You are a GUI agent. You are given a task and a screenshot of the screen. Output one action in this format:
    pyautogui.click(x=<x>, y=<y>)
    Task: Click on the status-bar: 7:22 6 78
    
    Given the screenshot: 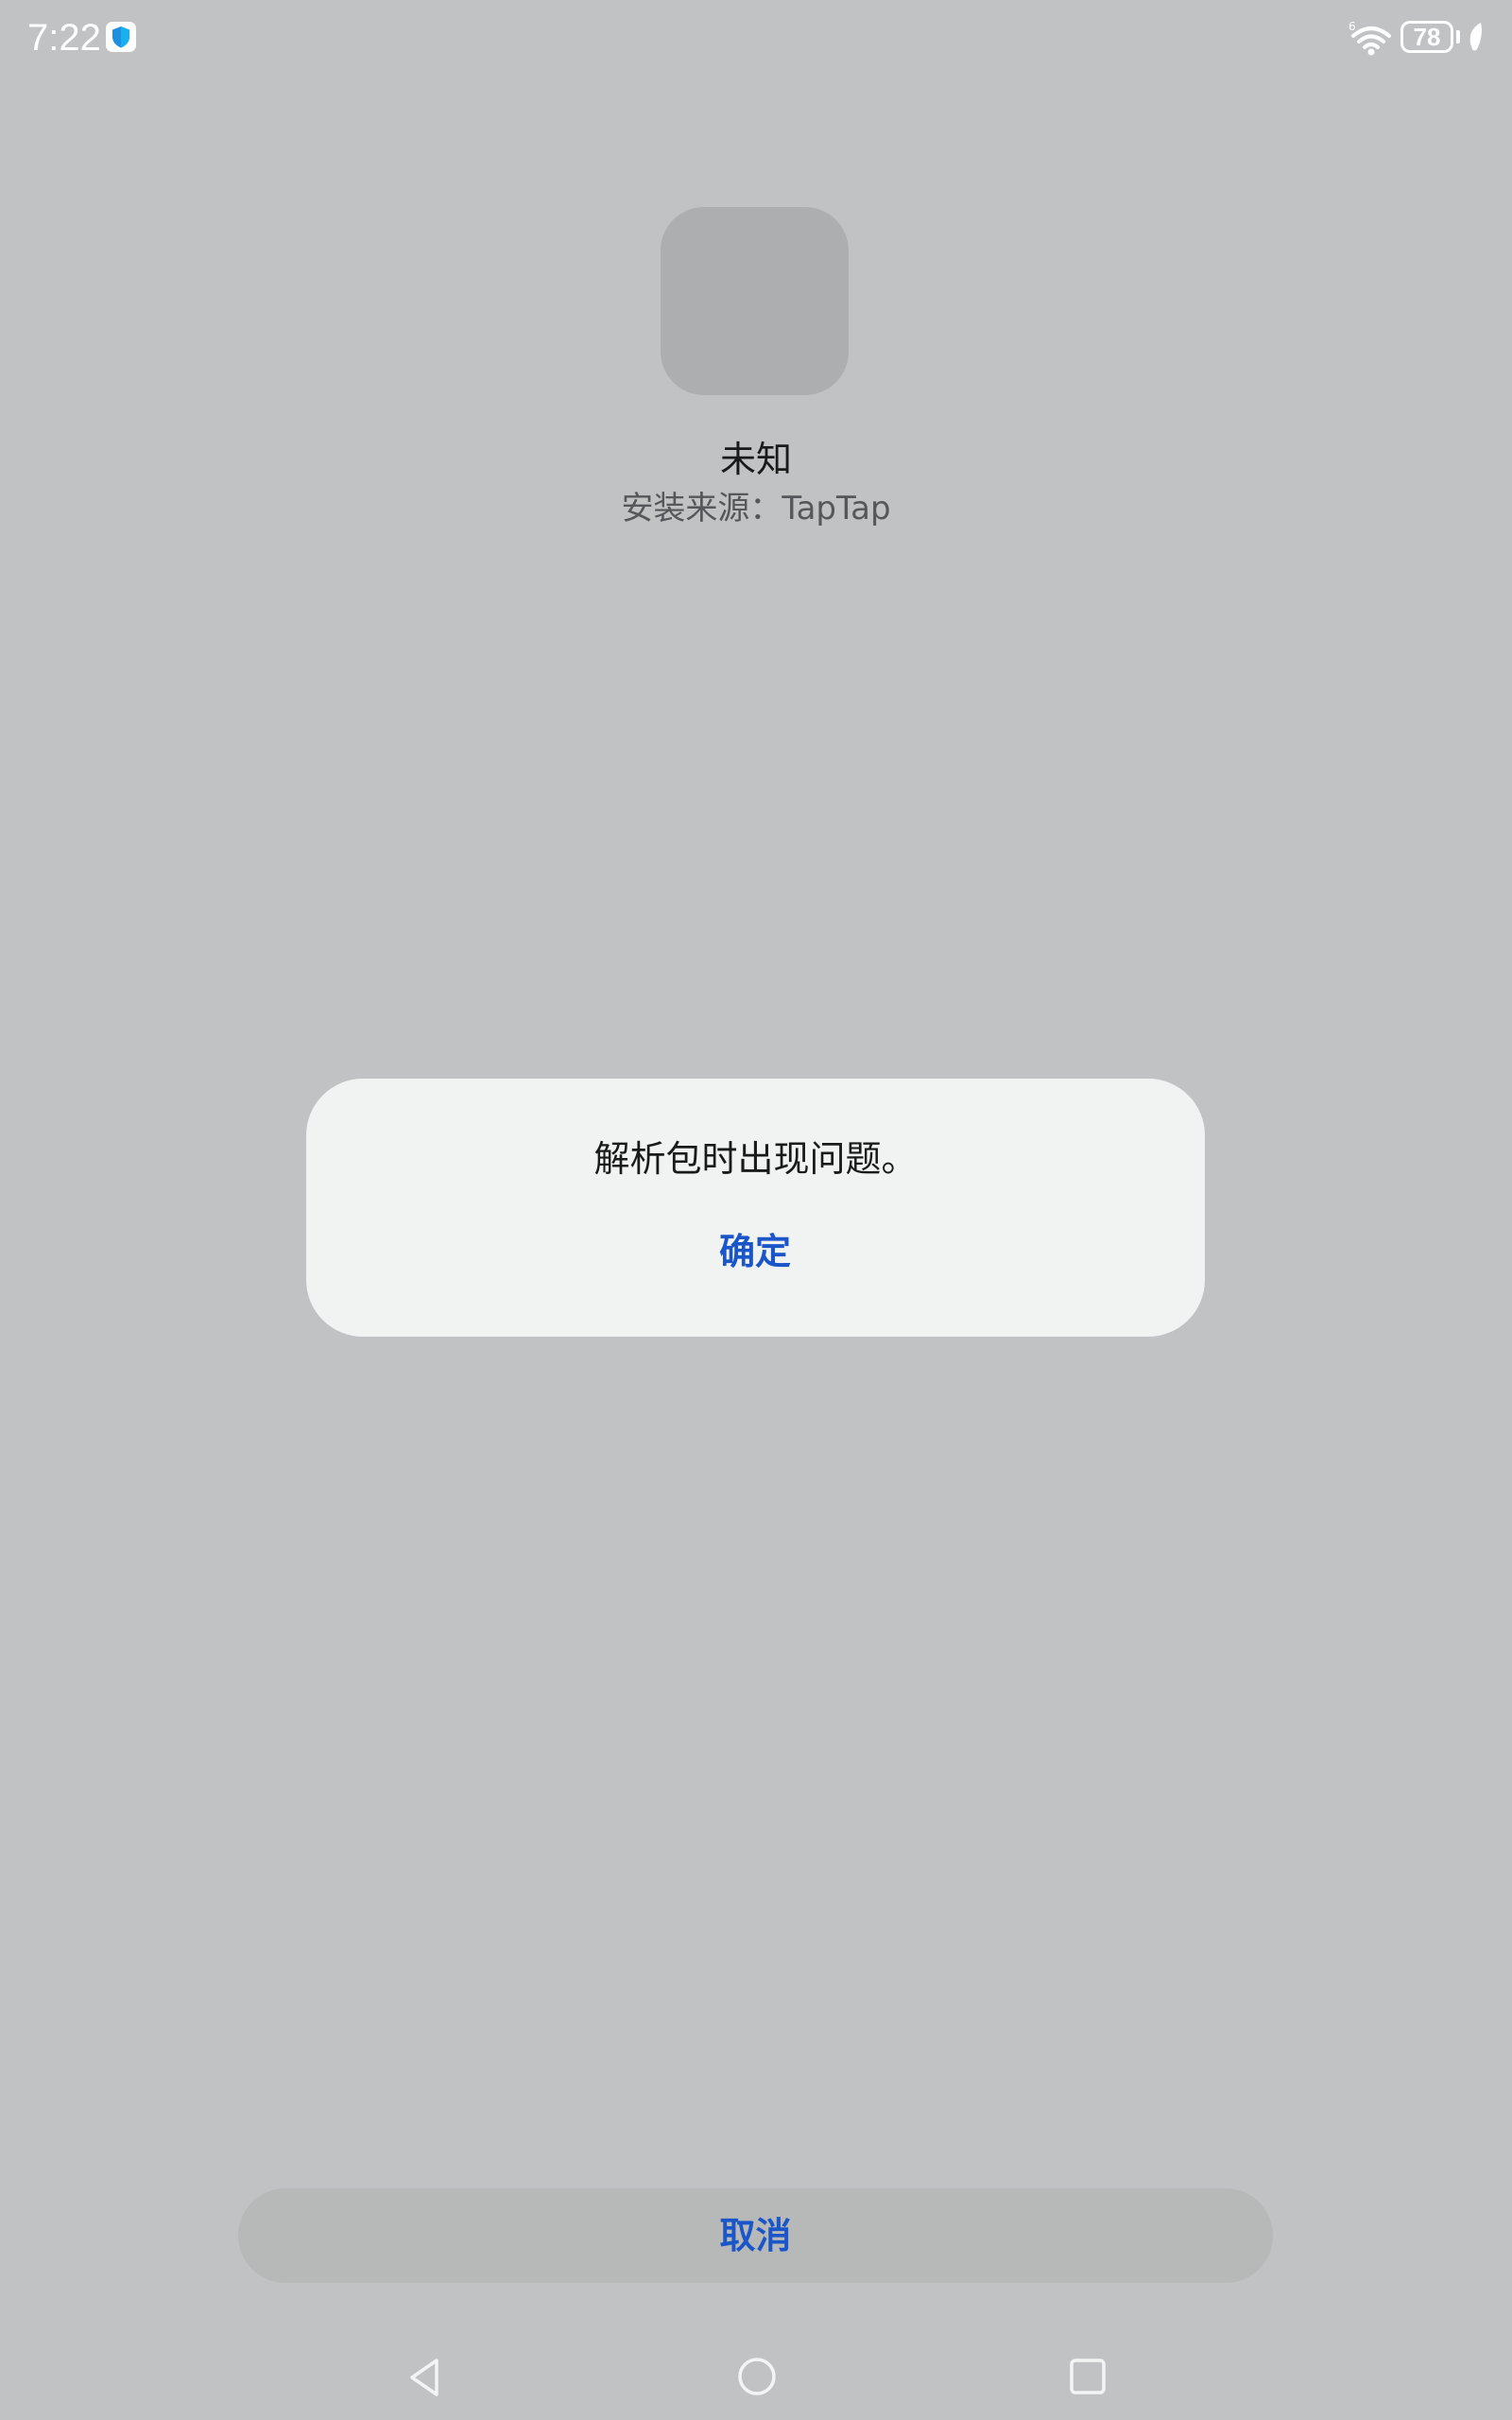 What is the action you would take?
    pyautogui.click(x=756, y=38)
    